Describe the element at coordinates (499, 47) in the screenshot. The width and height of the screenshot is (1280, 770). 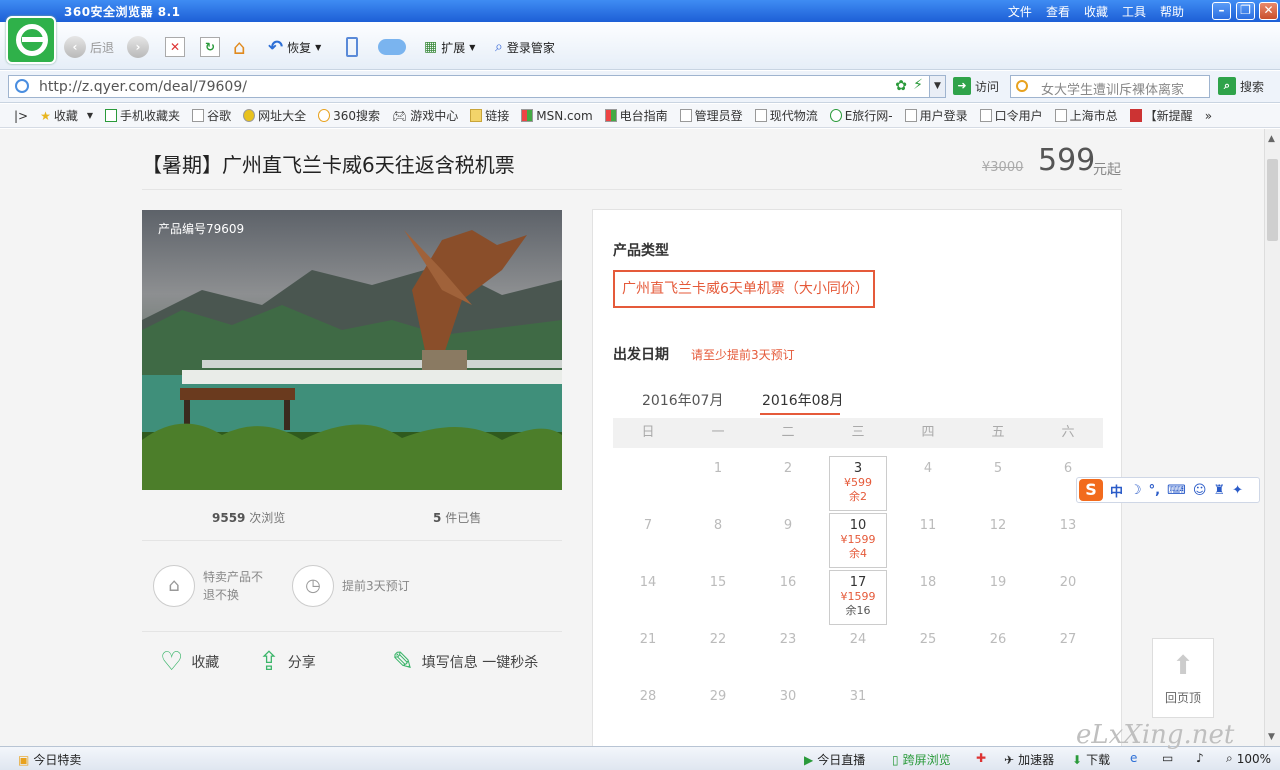
I see `search-key-icon: ⌕` at that location.